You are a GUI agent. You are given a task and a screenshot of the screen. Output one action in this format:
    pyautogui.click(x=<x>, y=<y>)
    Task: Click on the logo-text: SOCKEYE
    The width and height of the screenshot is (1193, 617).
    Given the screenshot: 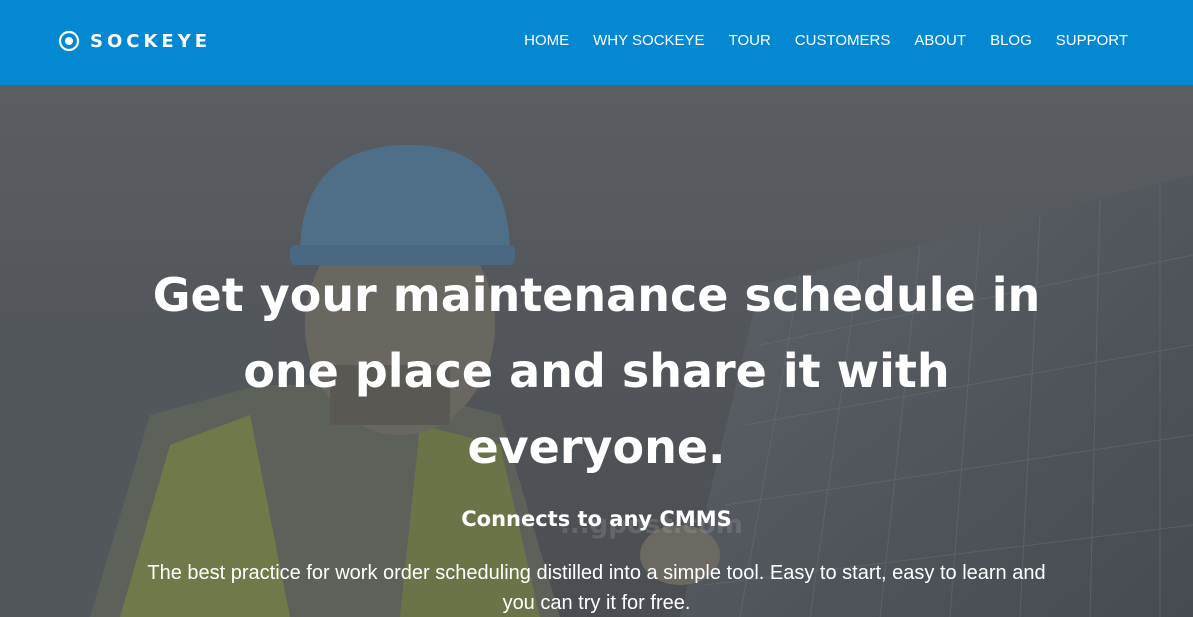 What is the action you would take?
    pyautogui.click(x=151, y=41)
    